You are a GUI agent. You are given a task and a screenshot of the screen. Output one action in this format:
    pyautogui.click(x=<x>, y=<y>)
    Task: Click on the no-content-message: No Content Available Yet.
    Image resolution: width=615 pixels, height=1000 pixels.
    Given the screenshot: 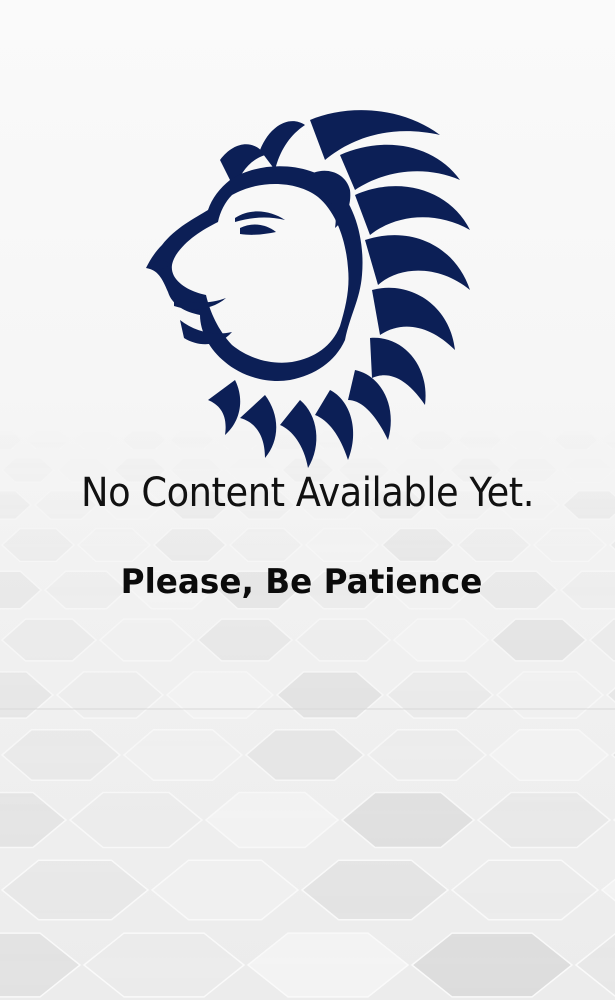 What is the action you would take?
    pyautogui.click(x=307, y=493)
    